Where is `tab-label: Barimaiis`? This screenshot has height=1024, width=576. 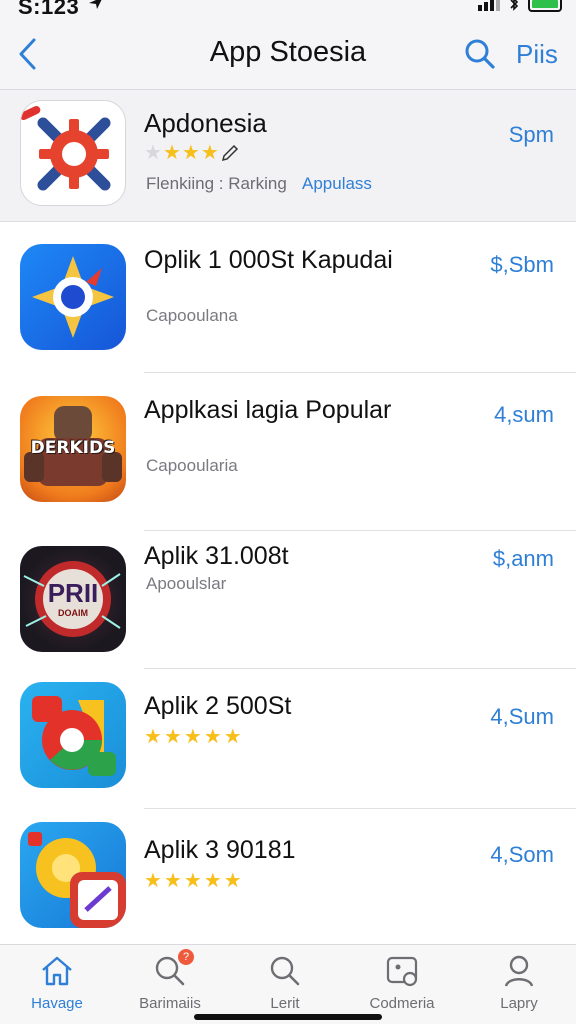
tab-label: Barimaiis is located at coordinates (170, 1003).